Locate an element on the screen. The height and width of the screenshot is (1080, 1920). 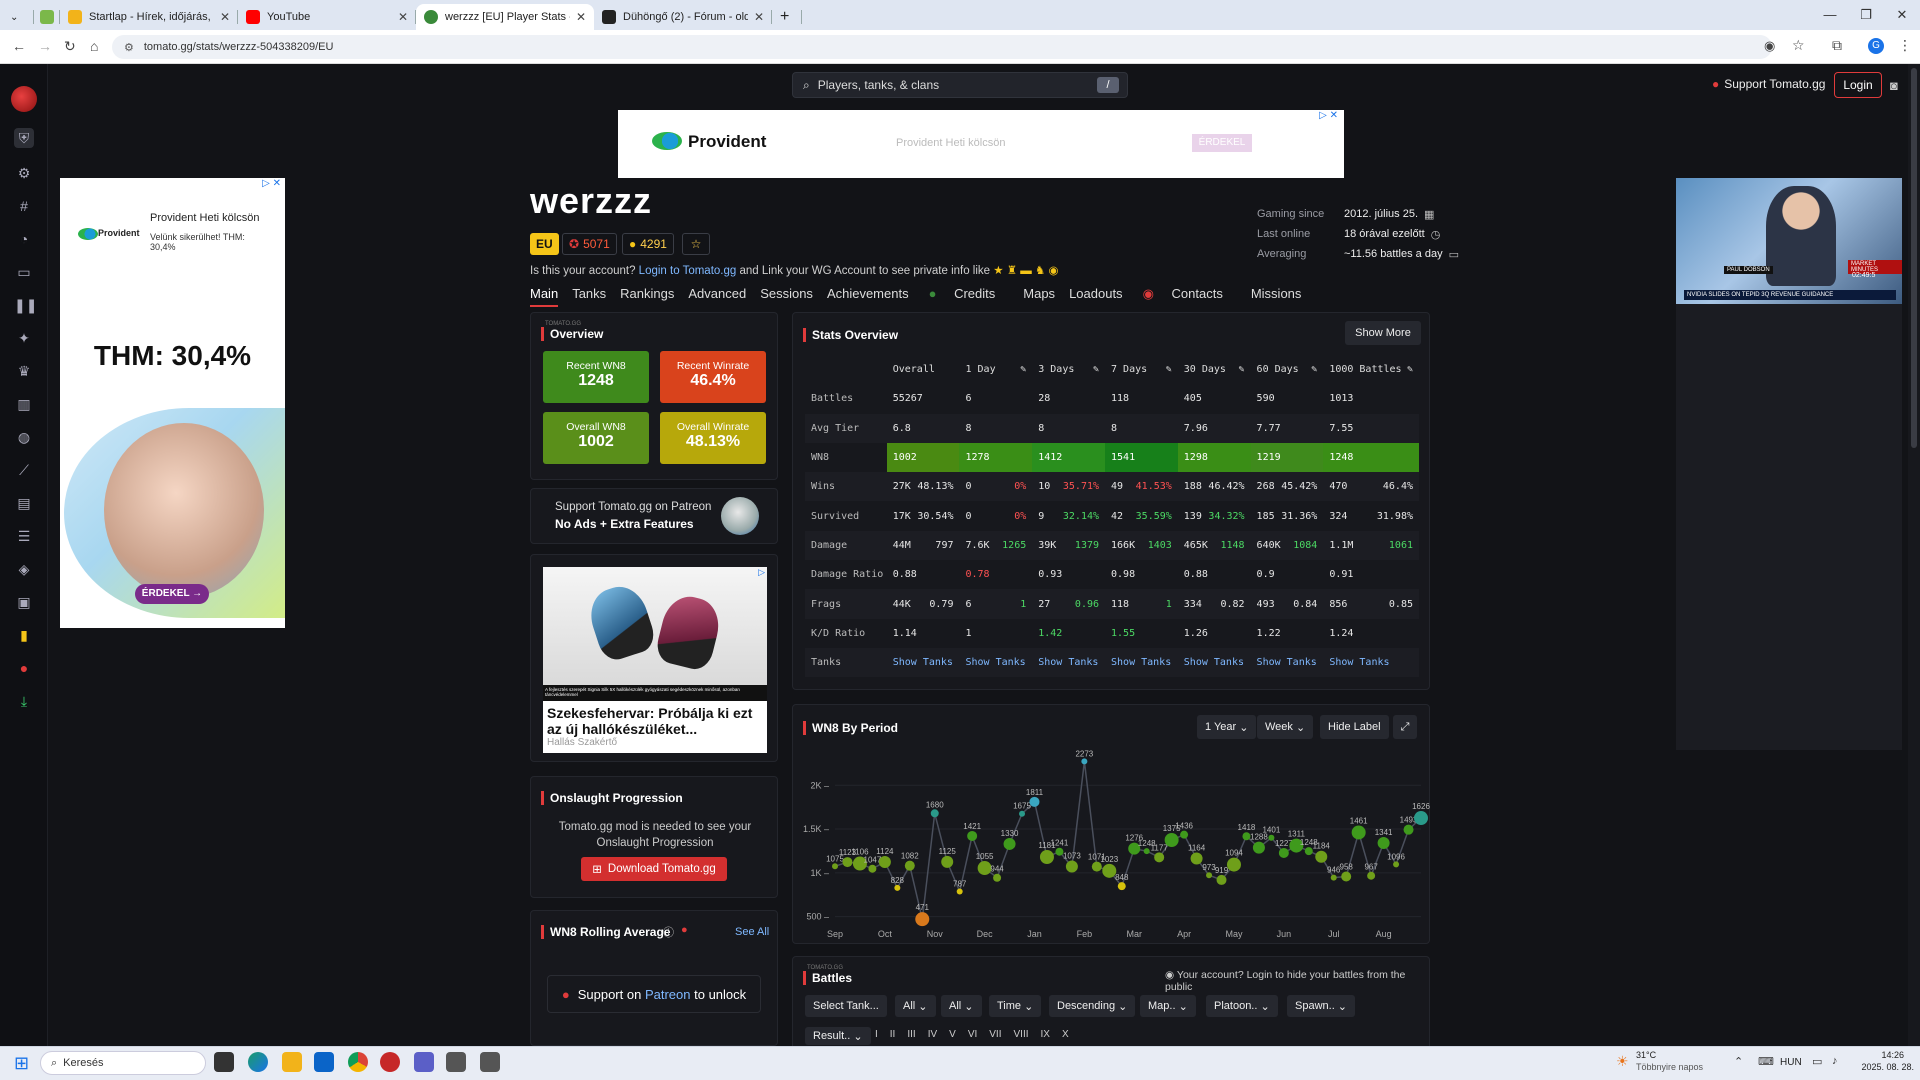
profile-avatar: G is located at coordinates (1876, 46).